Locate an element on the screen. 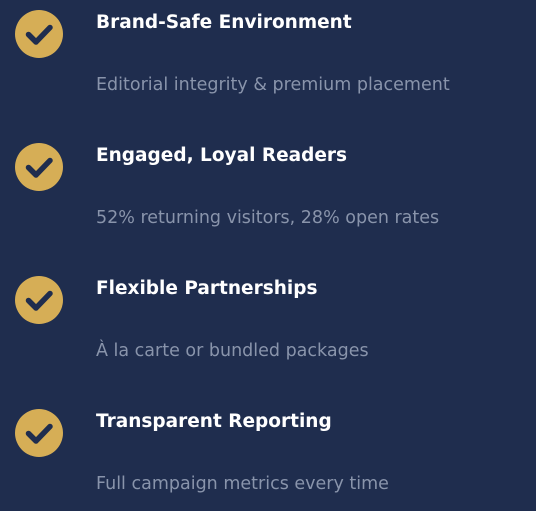 The height and width of the screenshot is (511, 536). feature-description: À la carte or bundled packages is located at coordinates (232, 351).